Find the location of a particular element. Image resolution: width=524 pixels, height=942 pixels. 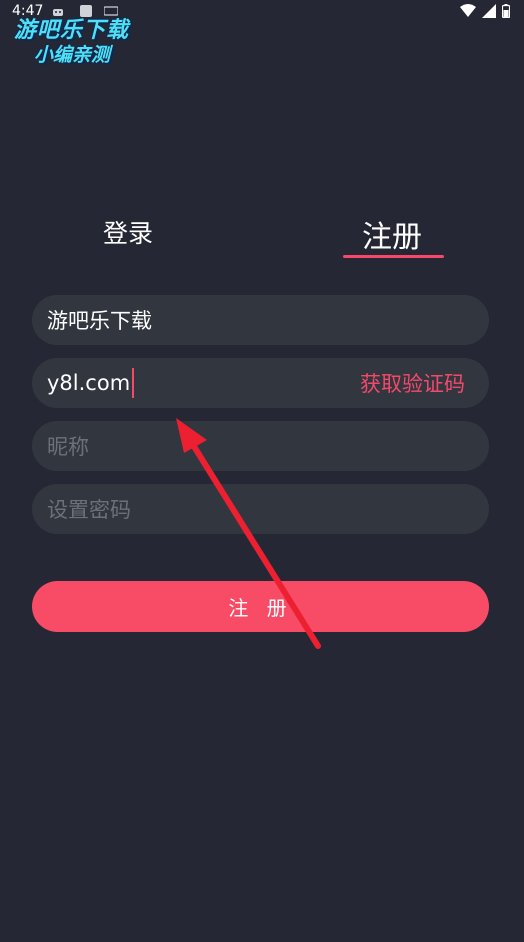

tab-login: 登录 is located at coordinates (128, 232).